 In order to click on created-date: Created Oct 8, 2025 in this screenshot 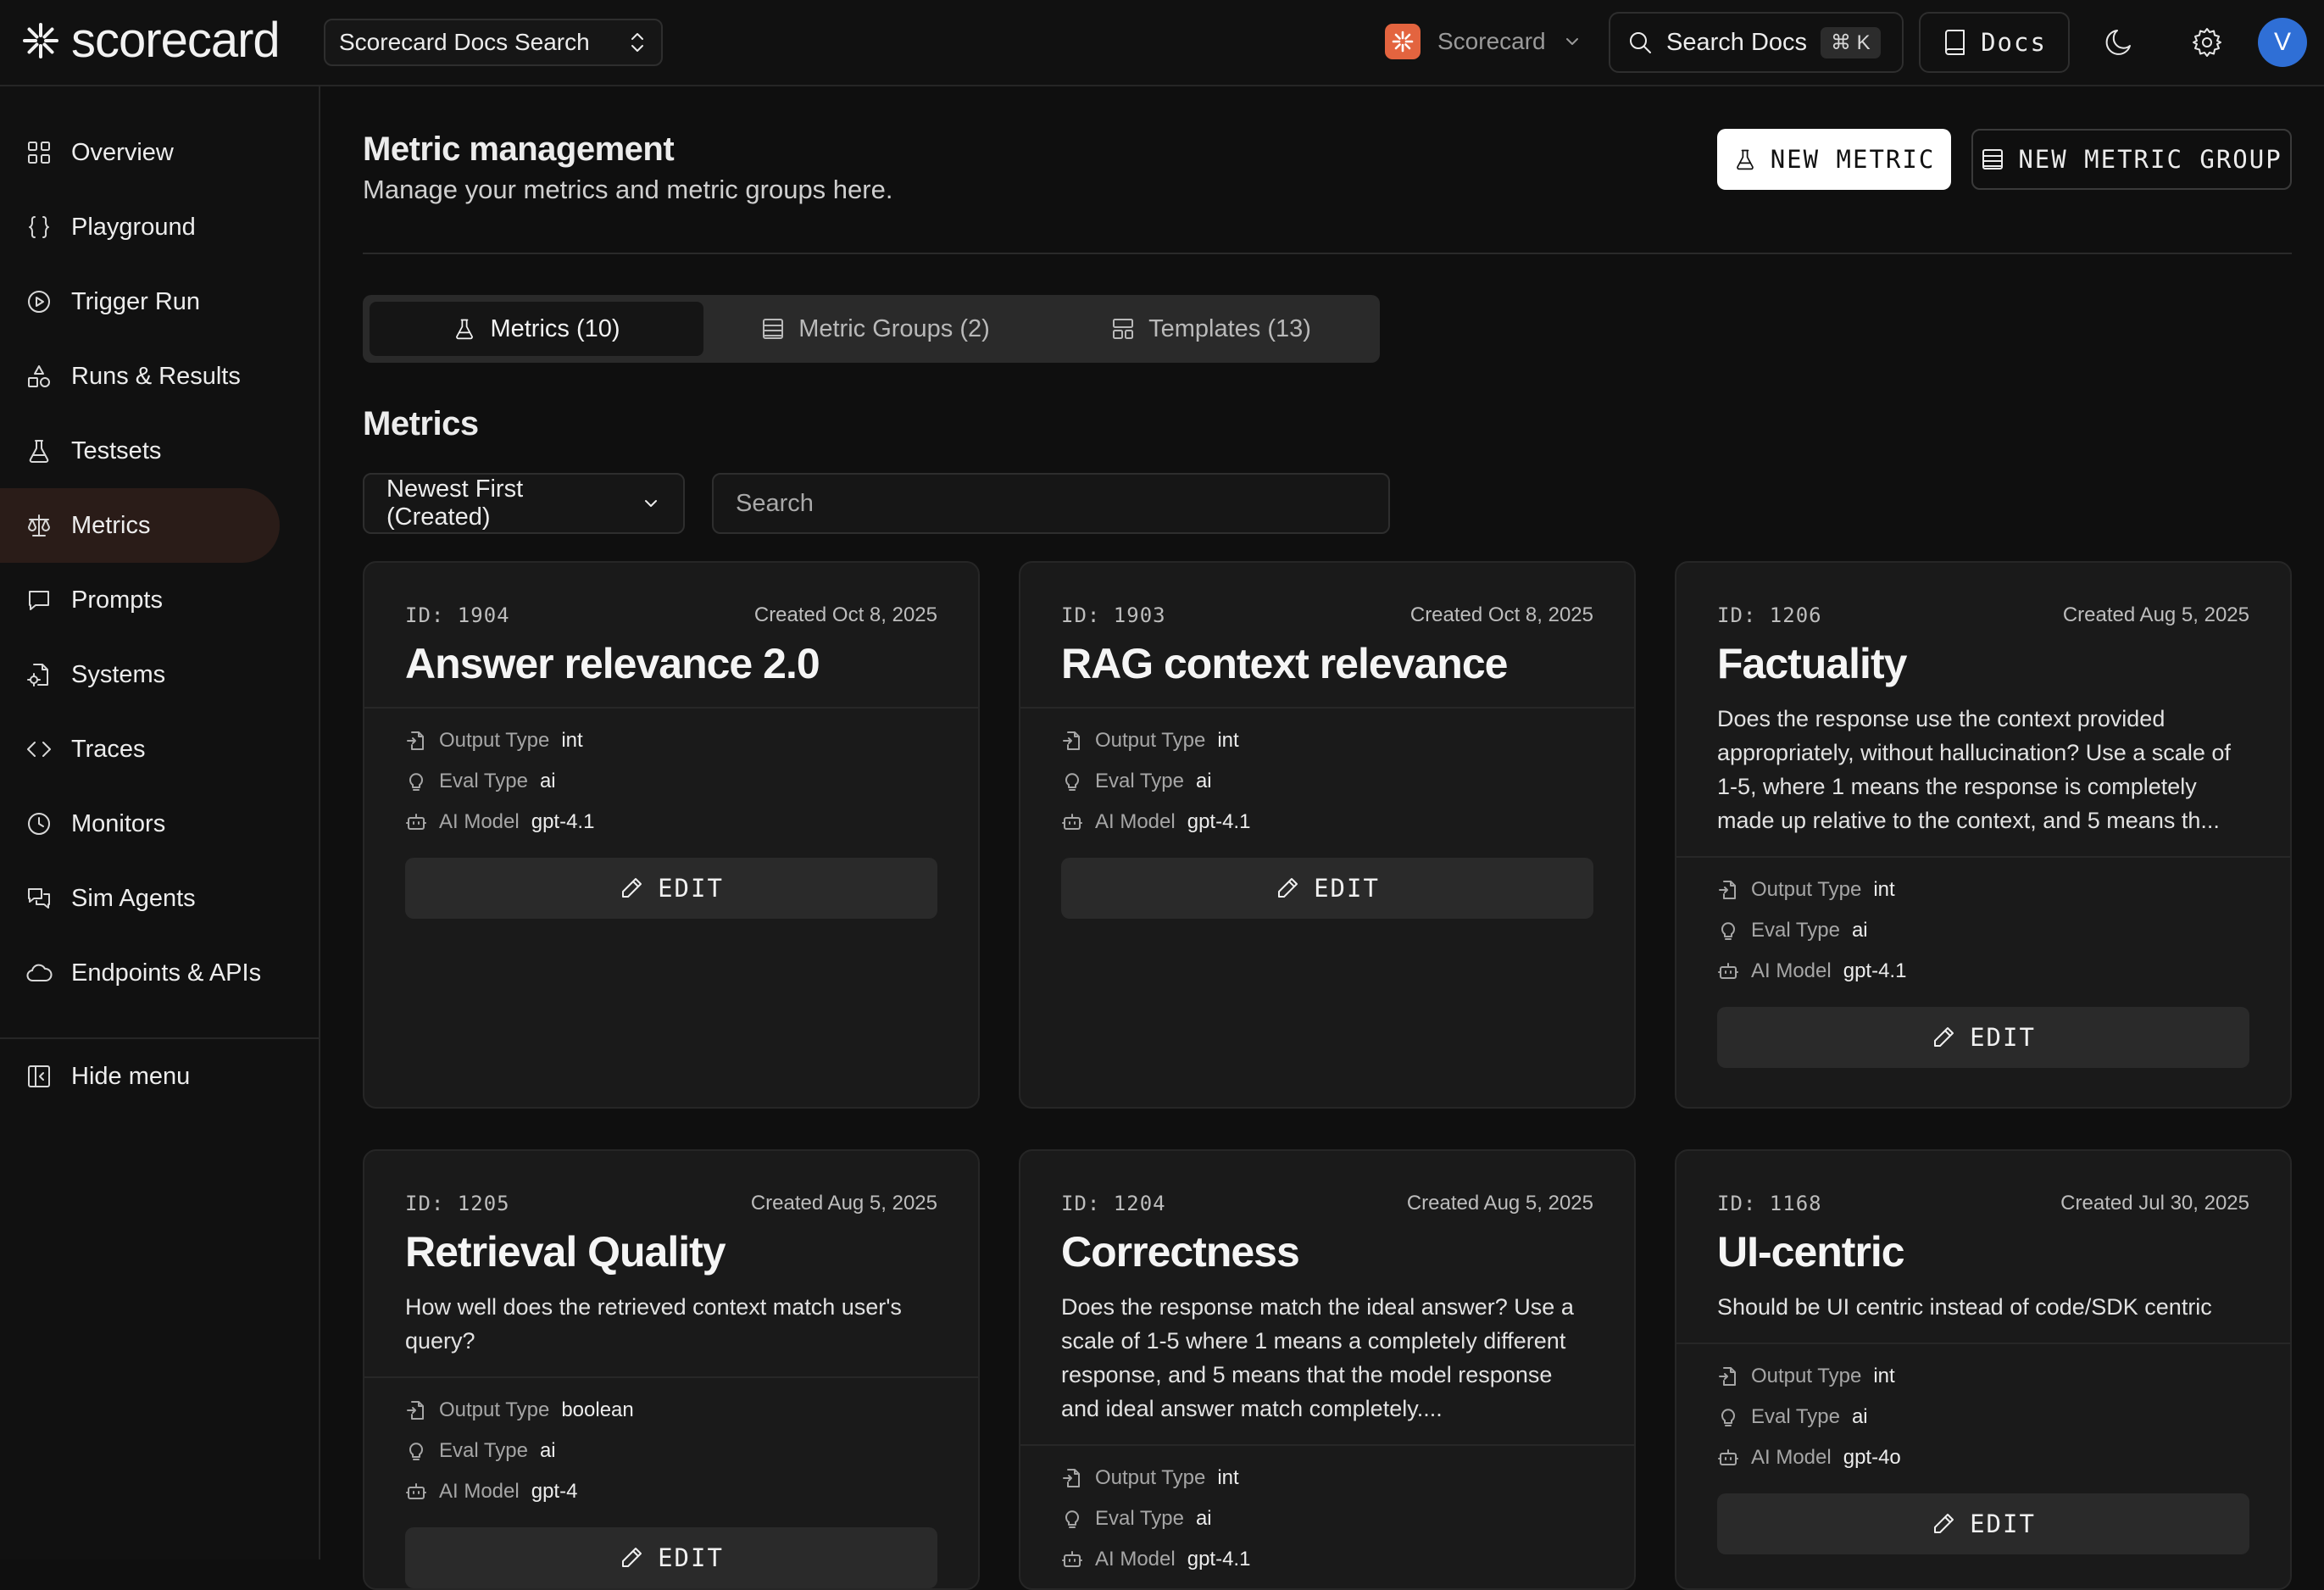, I will do `click(845, 614)`.